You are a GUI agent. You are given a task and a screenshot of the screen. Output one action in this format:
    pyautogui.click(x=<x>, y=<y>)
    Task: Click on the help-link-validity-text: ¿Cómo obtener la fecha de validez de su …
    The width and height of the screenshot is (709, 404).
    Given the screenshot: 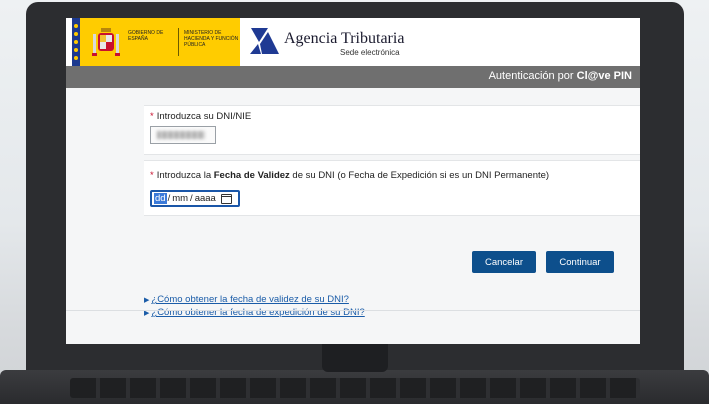 What is the action you would take?
    pyautogui.click(x=250, y=299)
    